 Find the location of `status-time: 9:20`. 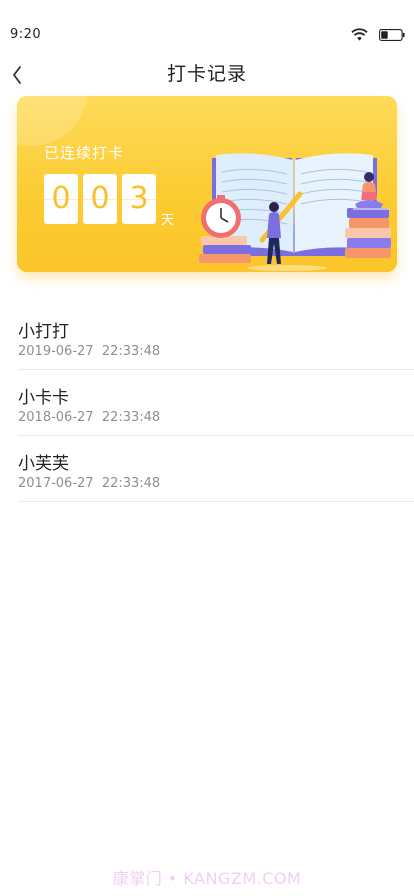

status-time: 9:20 is located at coordinates (26, 34).